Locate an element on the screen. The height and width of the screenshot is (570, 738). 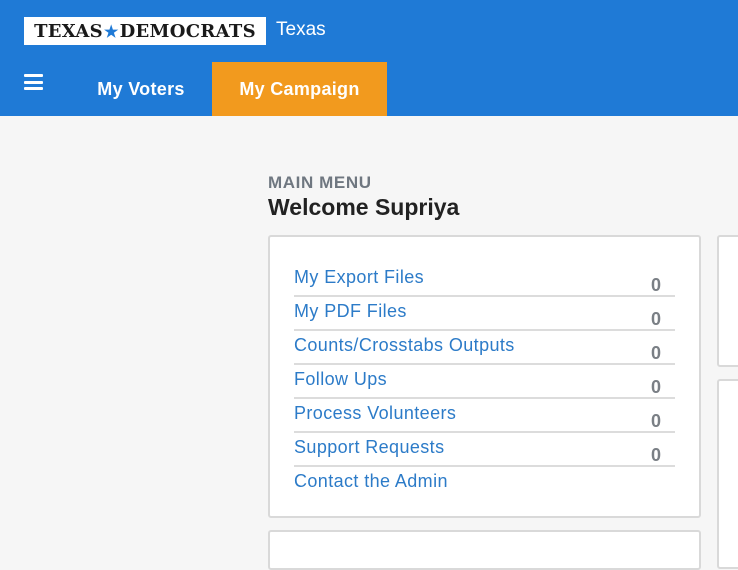
menu-item-export-files: My Export Files 0 is located at coordinates (484, 280).